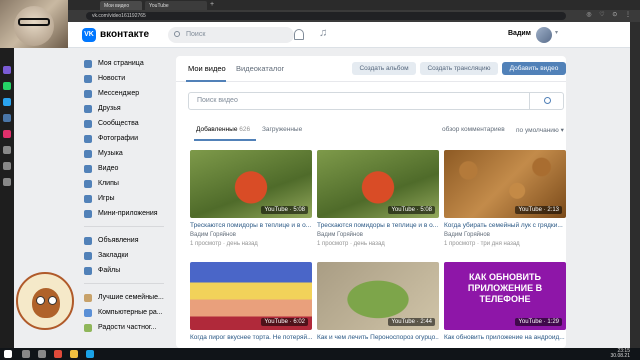 This screenshot has height=360, width=640. What do you see at coordinates (207, 68) in the screenshot?
I see `tab-my-videos: Мои видео` at bounding box center [207, 68].